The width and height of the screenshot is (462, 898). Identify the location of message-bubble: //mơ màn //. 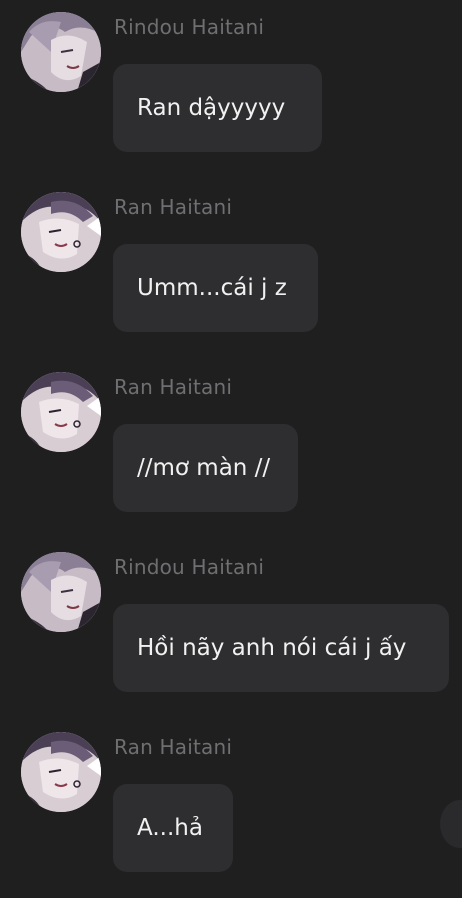
(205, 468).